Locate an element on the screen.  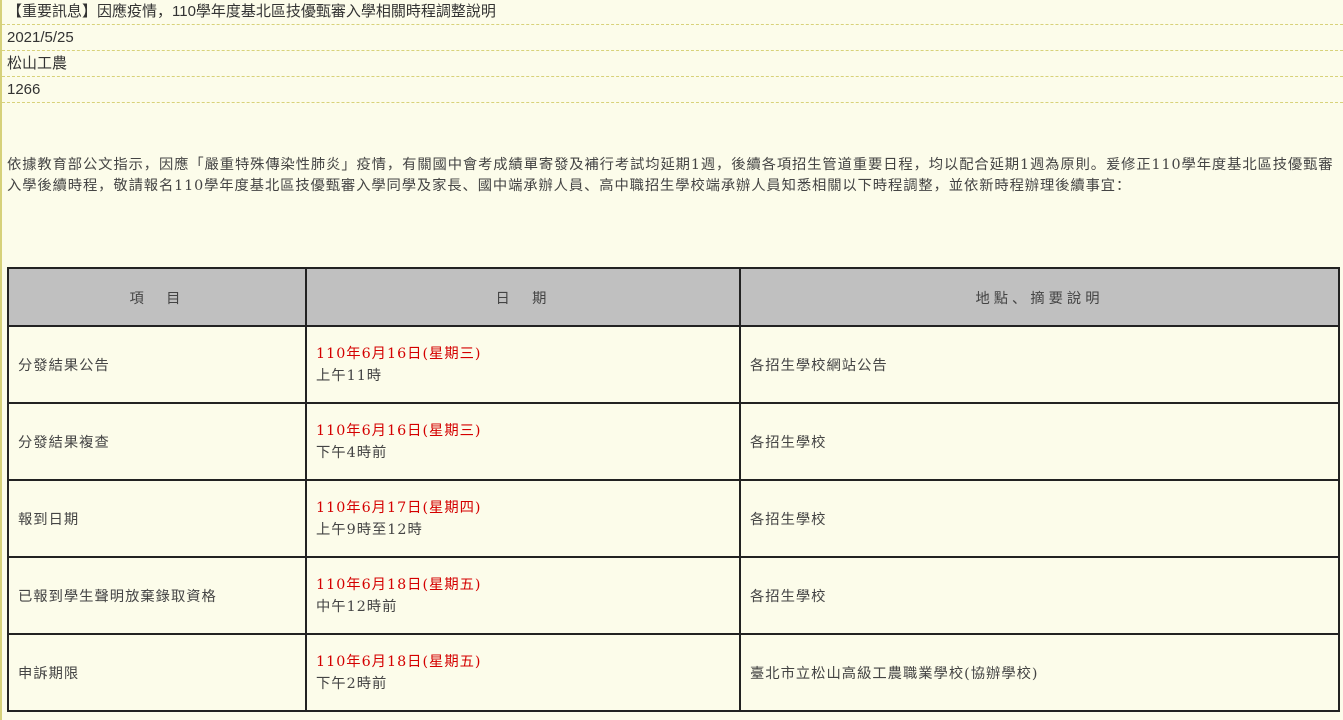
row-item: 申訴期限 is located at coordinates (157, 672).